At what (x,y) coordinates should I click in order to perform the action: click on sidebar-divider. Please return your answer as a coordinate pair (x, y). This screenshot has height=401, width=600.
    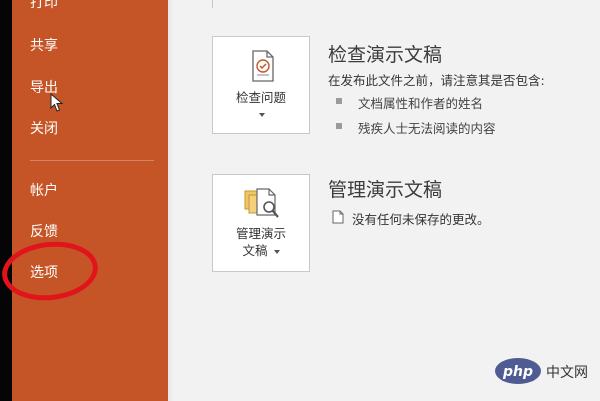
    Looking at the image, I should click on (92, 160).